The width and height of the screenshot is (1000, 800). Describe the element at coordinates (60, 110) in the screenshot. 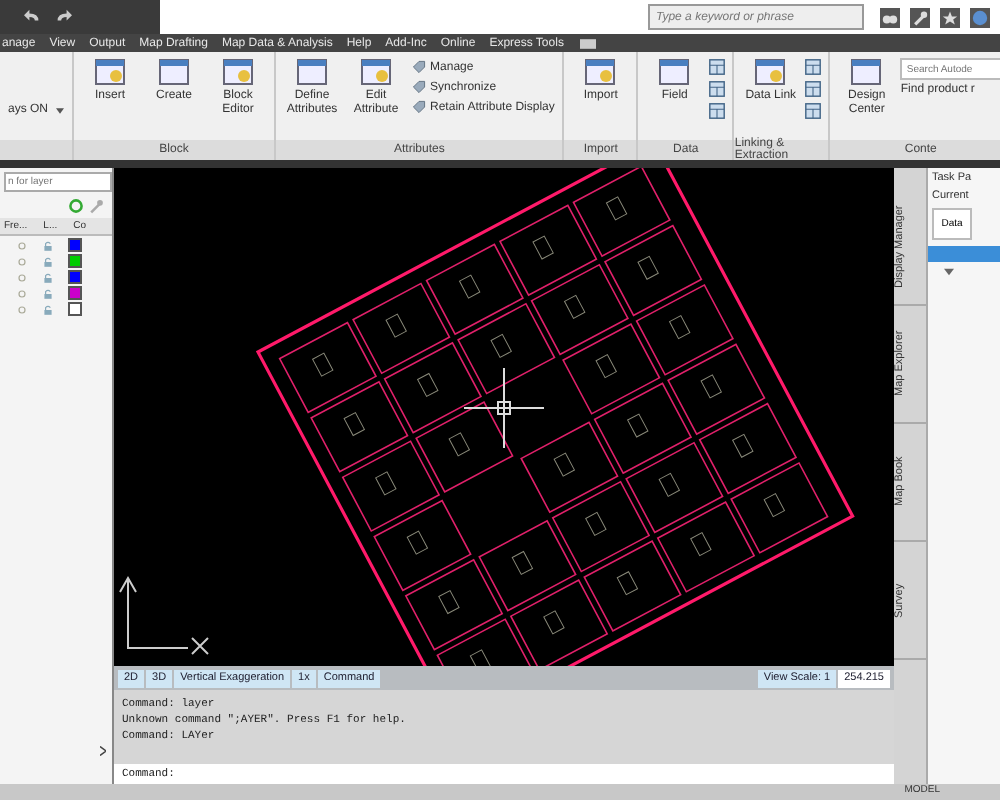

I see `caret-icon` at that location.